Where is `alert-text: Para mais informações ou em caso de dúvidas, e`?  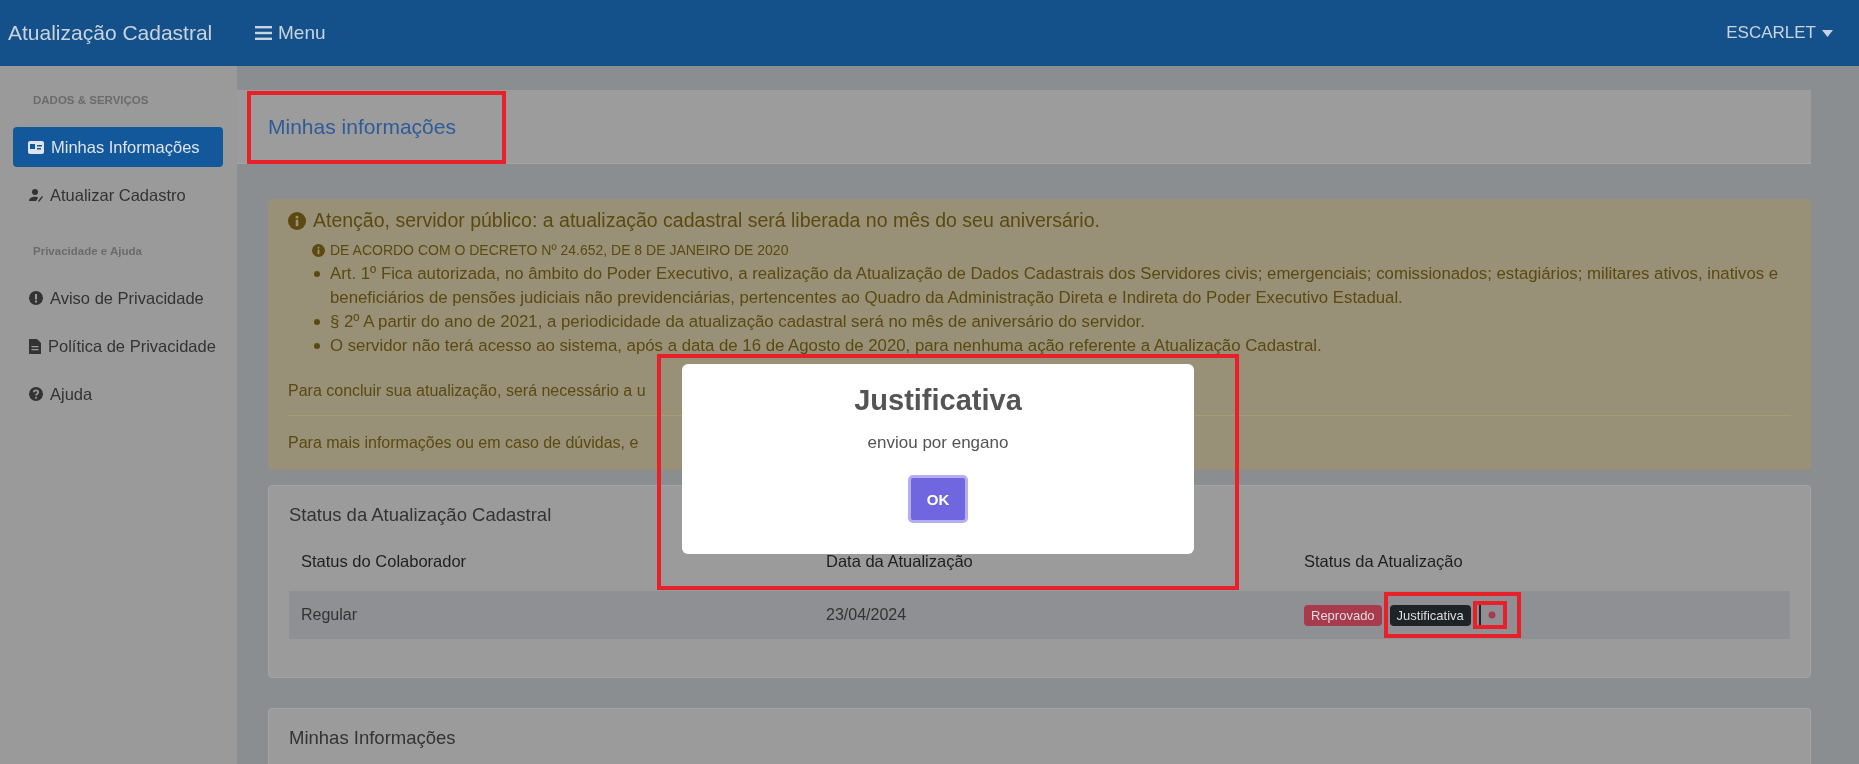 alert-text: Para mais informações ou em caso de dúvidas, e is located at coordinates (463, 442).